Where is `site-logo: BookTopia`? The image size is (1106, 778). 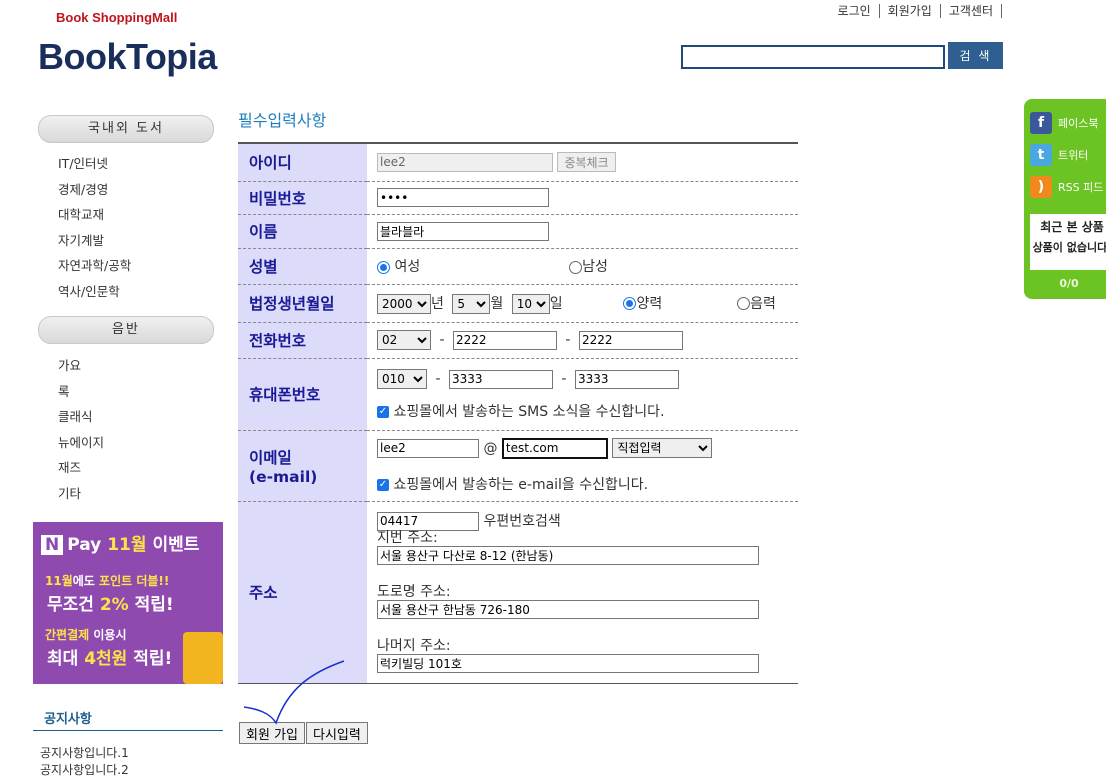
site-logo: BookTopia is located at coordinates (127, 57).